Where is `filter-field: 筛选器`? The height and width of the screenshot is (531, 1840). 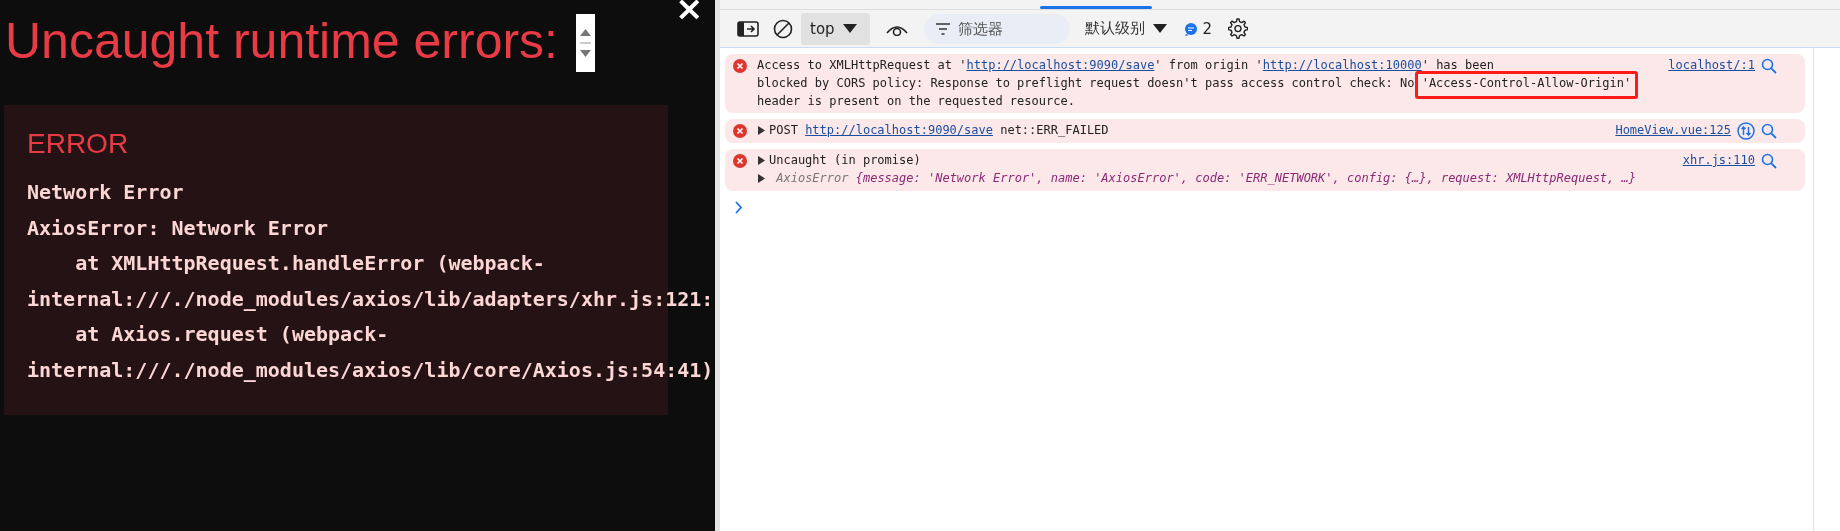 filter-field: 筛选器 is located at coordinates (996, 28).